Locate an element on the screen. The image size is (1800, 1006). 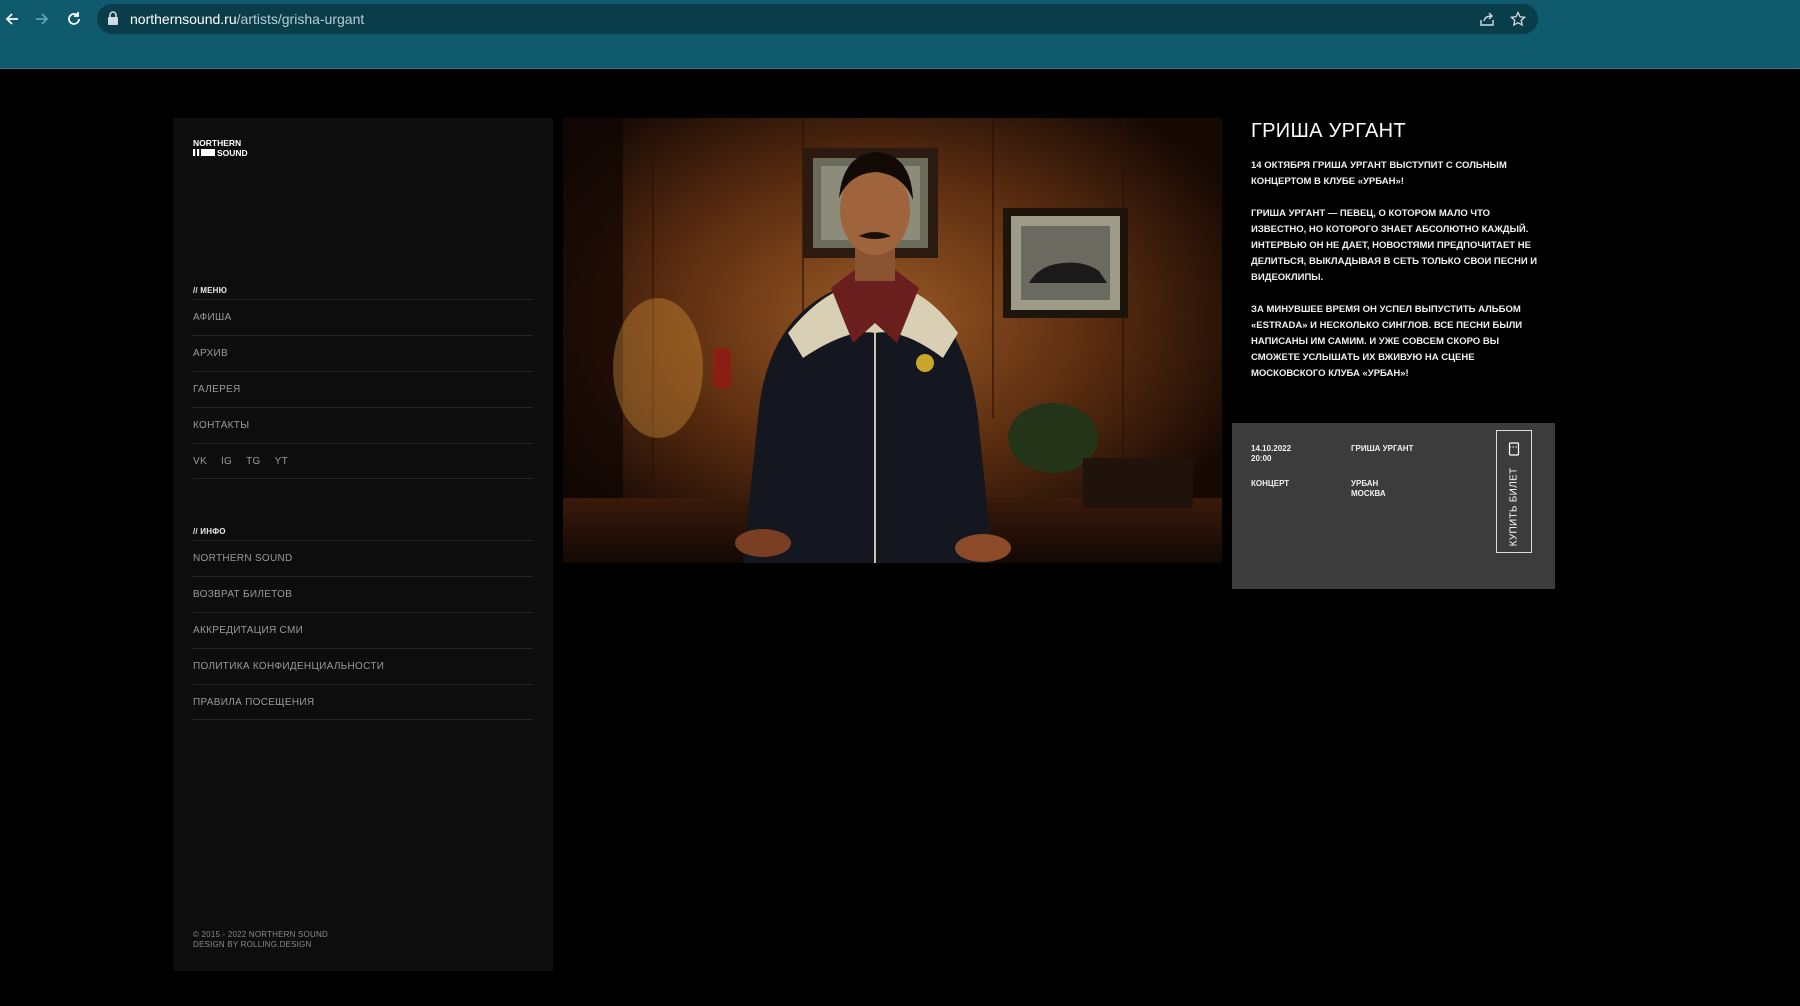
ticket-icon is located at coordinates (1514, 451).